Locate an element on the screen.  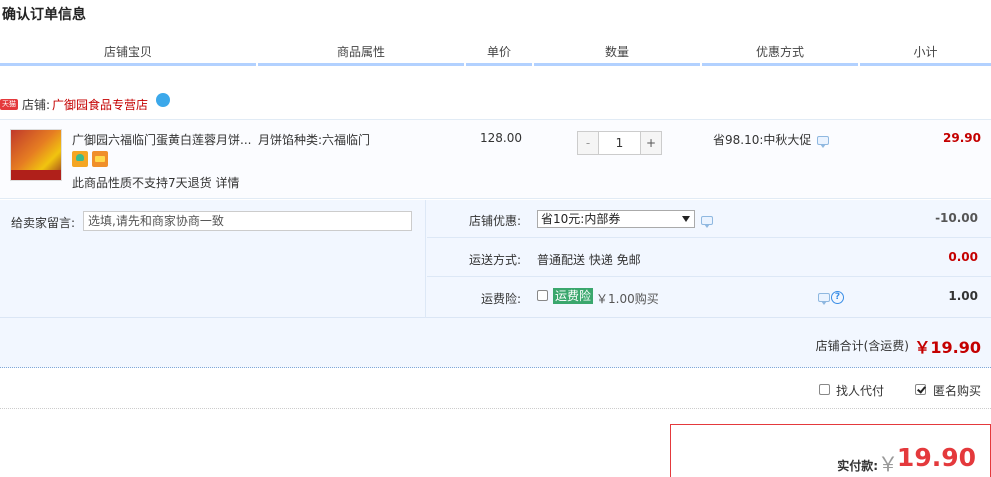
shop-total-label: 店铺合计(含运费) is located at coordinates (862, 346).